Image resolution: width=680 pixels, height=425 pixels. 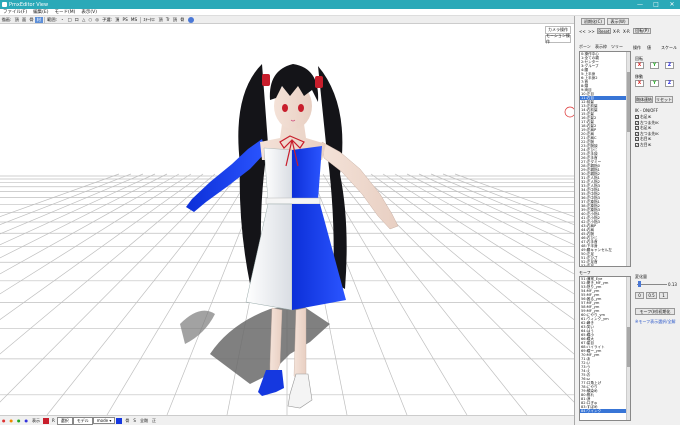 What do you see at coordinates (53, 420) in the screenshot?
I see `rotate-toggle: R` at bounding box center [53, 420].